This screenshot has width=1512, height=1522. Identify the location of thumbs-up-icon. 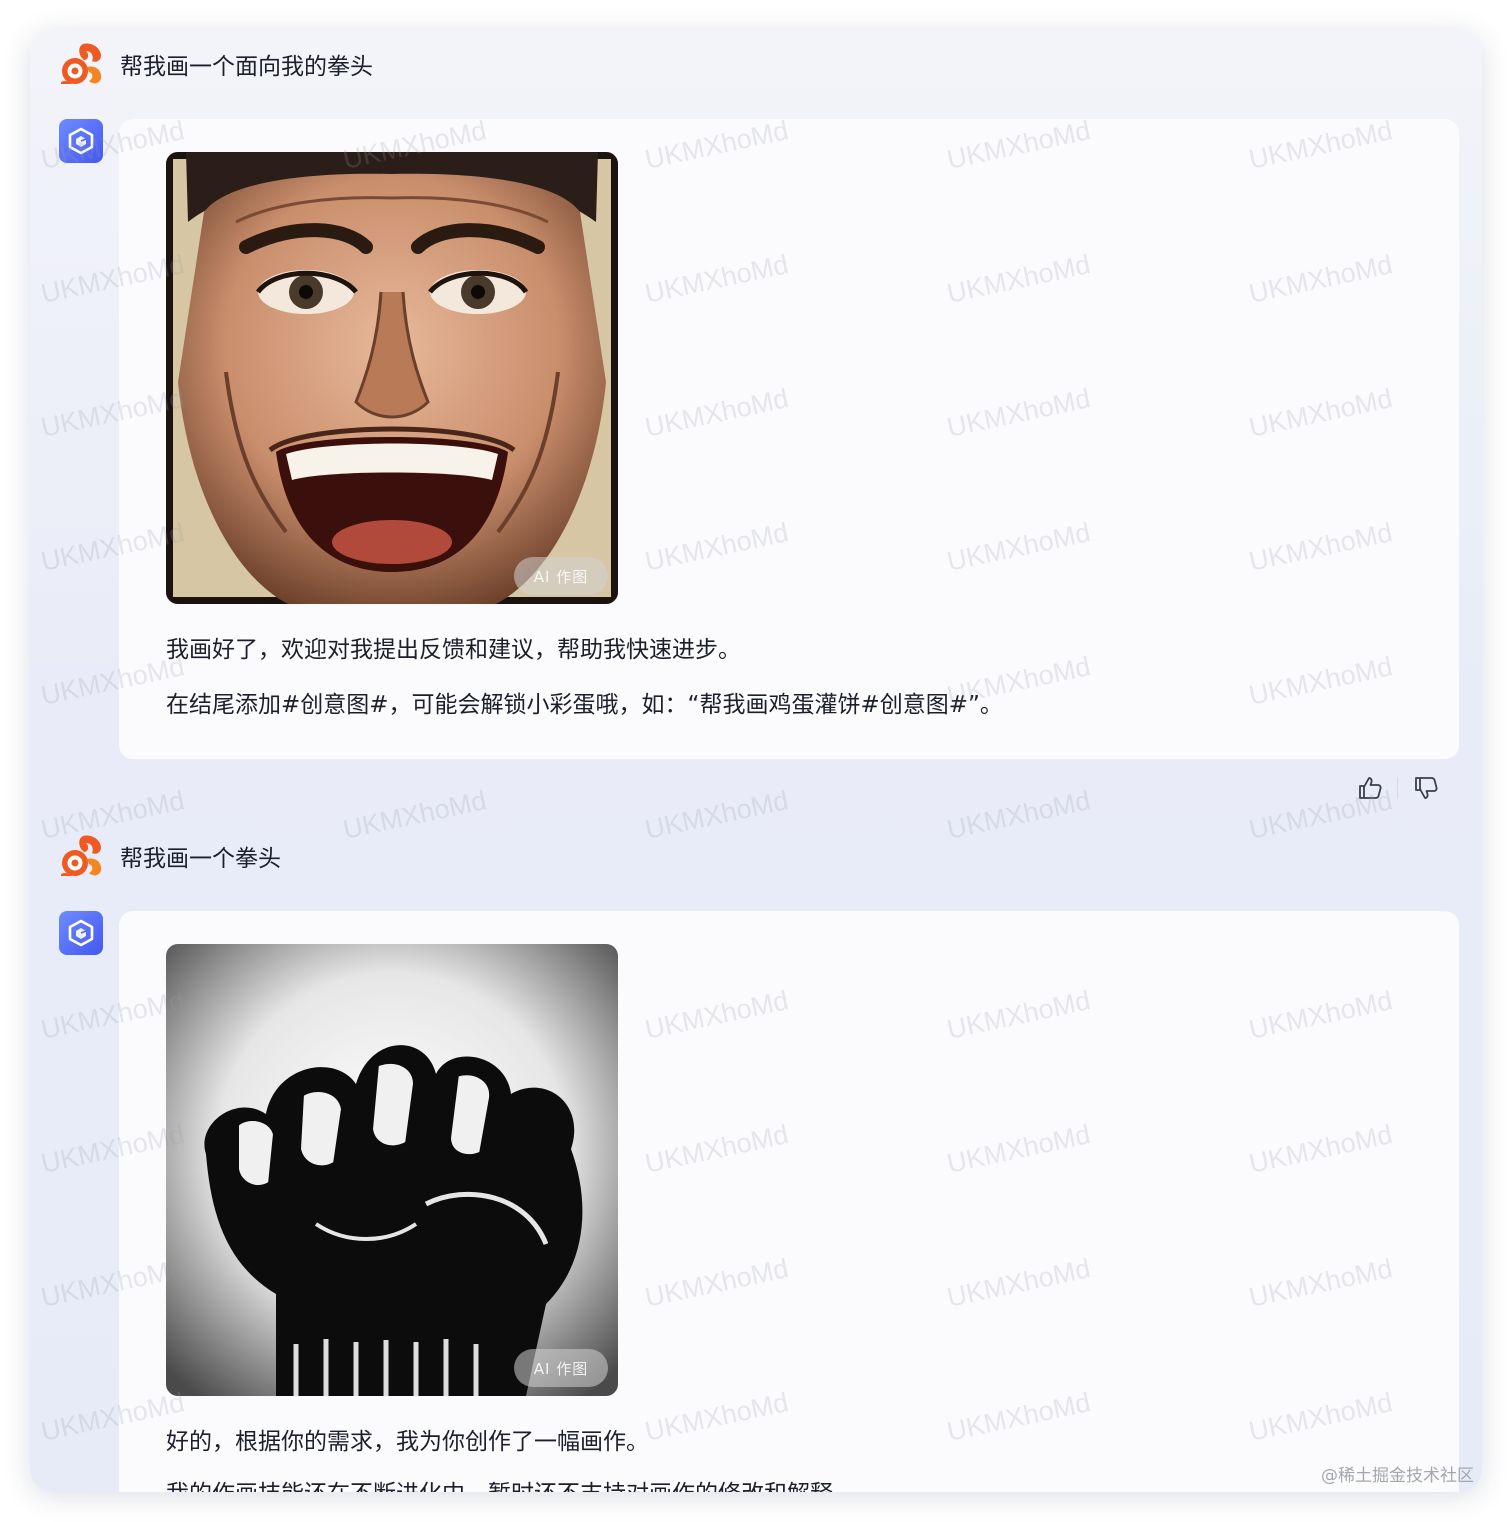
(1370, 788).